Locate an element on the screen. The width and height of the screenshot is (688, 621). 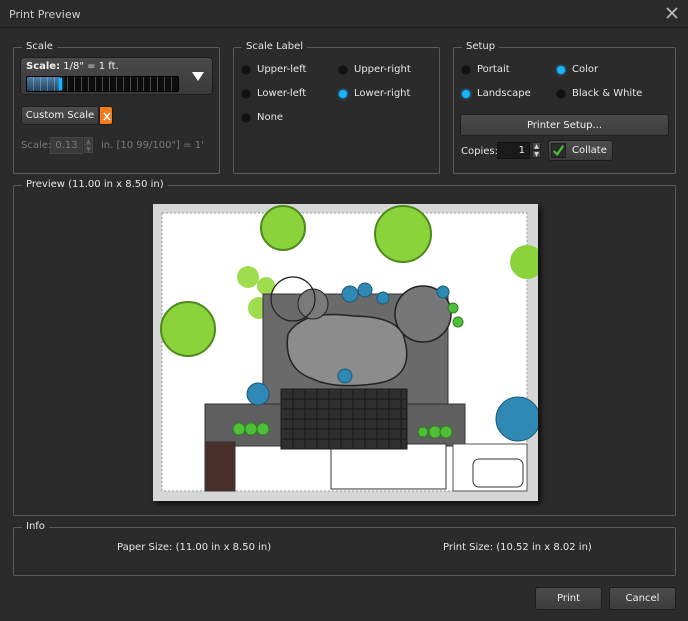
collate-checkbox: Collate is located at coordinates (580, 150).